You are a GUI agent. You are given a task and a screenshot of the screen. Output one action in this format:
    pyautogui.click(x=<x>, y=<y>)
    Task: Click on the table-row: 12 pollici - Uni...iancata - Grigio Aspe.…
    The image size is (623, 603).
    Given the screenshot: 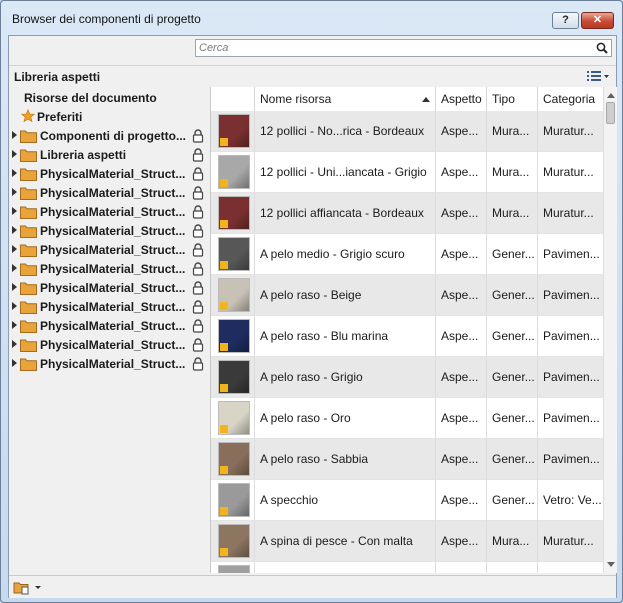 What is the action you would take?
    pyautogui.click(x=407, y=172)
    